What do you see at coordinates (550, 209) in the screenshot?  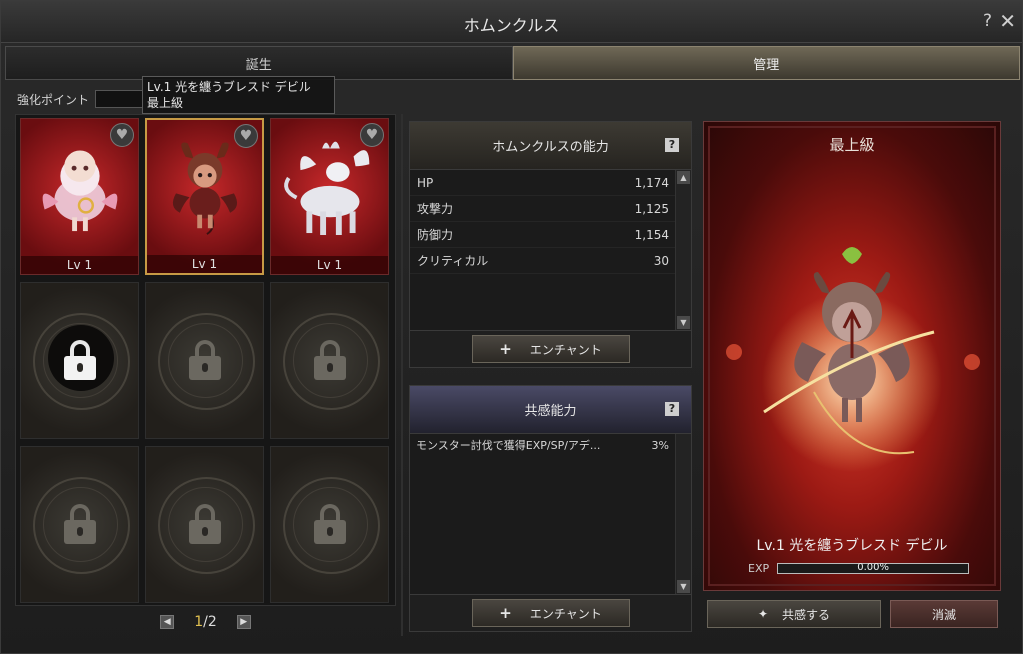 I see `stat-row: 攻撃力 1,125` at bounding box center [550, 209].